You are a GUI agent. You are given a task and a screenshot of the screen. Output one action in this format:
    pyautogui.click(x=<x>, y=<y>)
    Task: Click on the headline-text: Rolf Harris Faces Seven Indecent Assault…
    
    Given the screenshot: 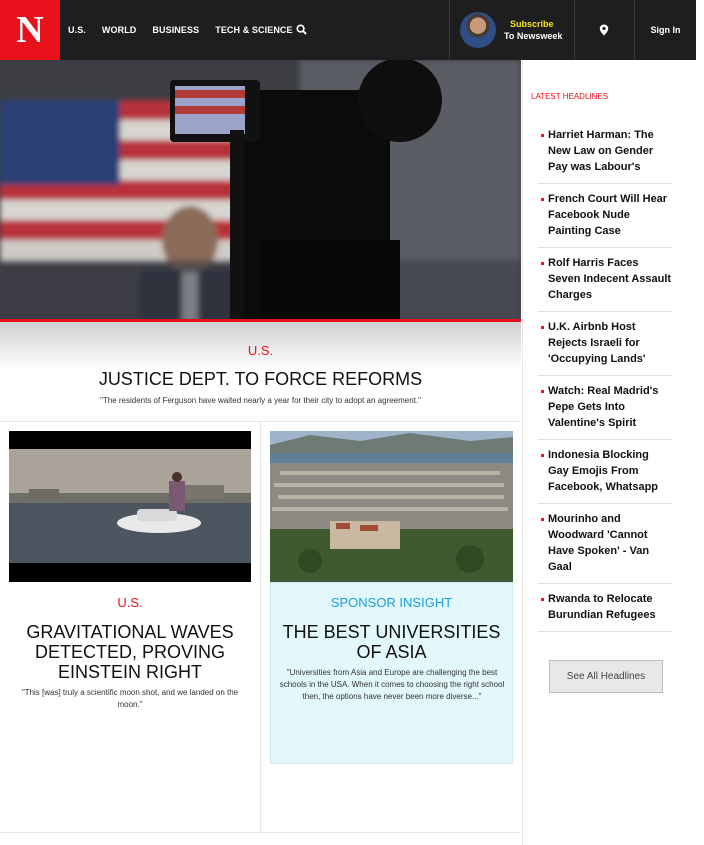 What is the action you would take?
    pyautogui.click(x=609, y=279)
    